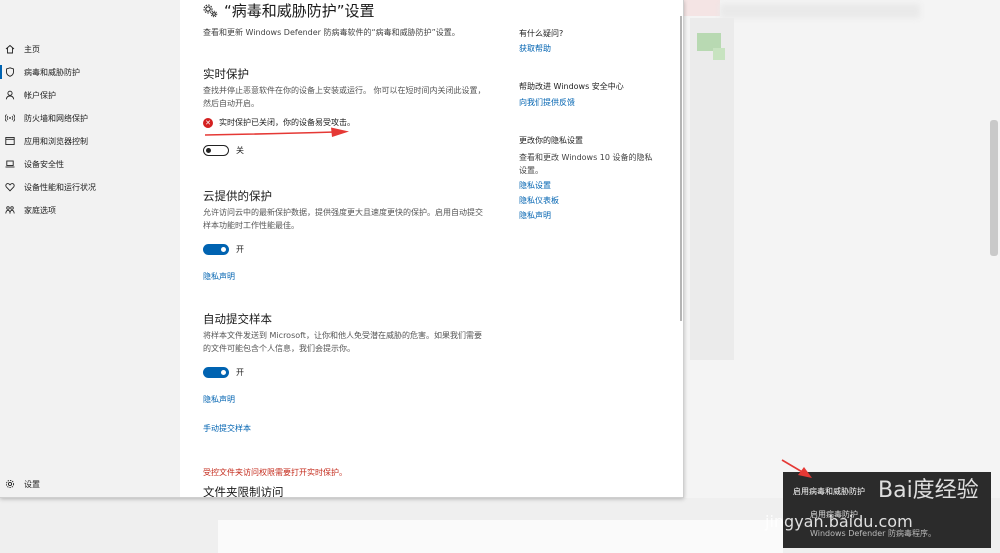 The width and height of the screenshot is (1000, 553). I want to click on questions-heading: 有什么疑问?, so click(541, 33).